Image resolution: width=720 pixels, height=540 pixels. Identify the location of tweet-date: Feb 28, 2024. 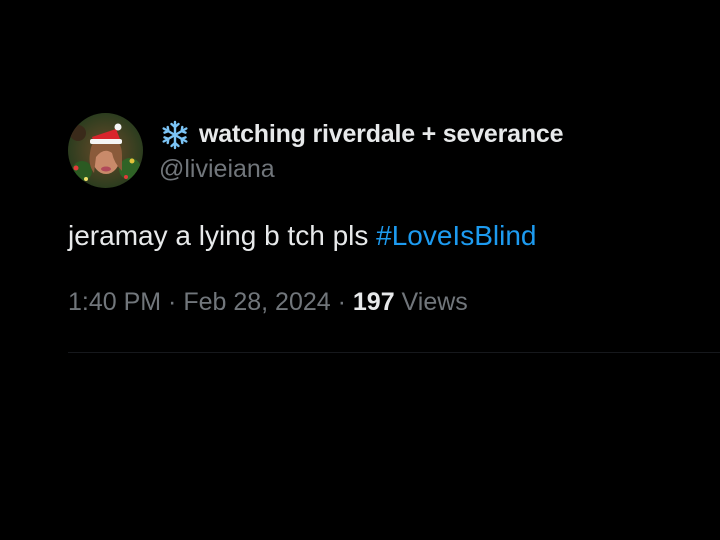
(256, 302).